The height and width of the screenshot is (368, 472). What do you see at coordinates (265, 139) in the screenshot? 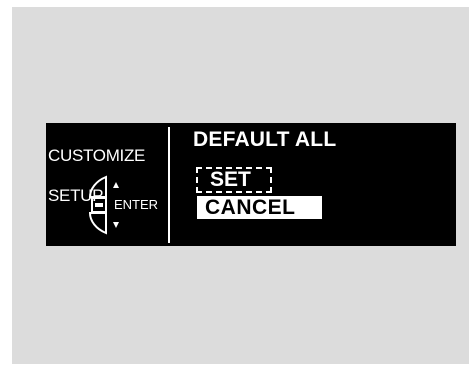
I see `screen-title: DEFAULT ALL` at bounding box center [265, 139].